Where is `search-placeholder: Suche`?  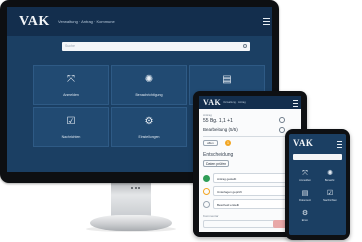 search-placeholder: Suche is located at coordinates (70, 46).